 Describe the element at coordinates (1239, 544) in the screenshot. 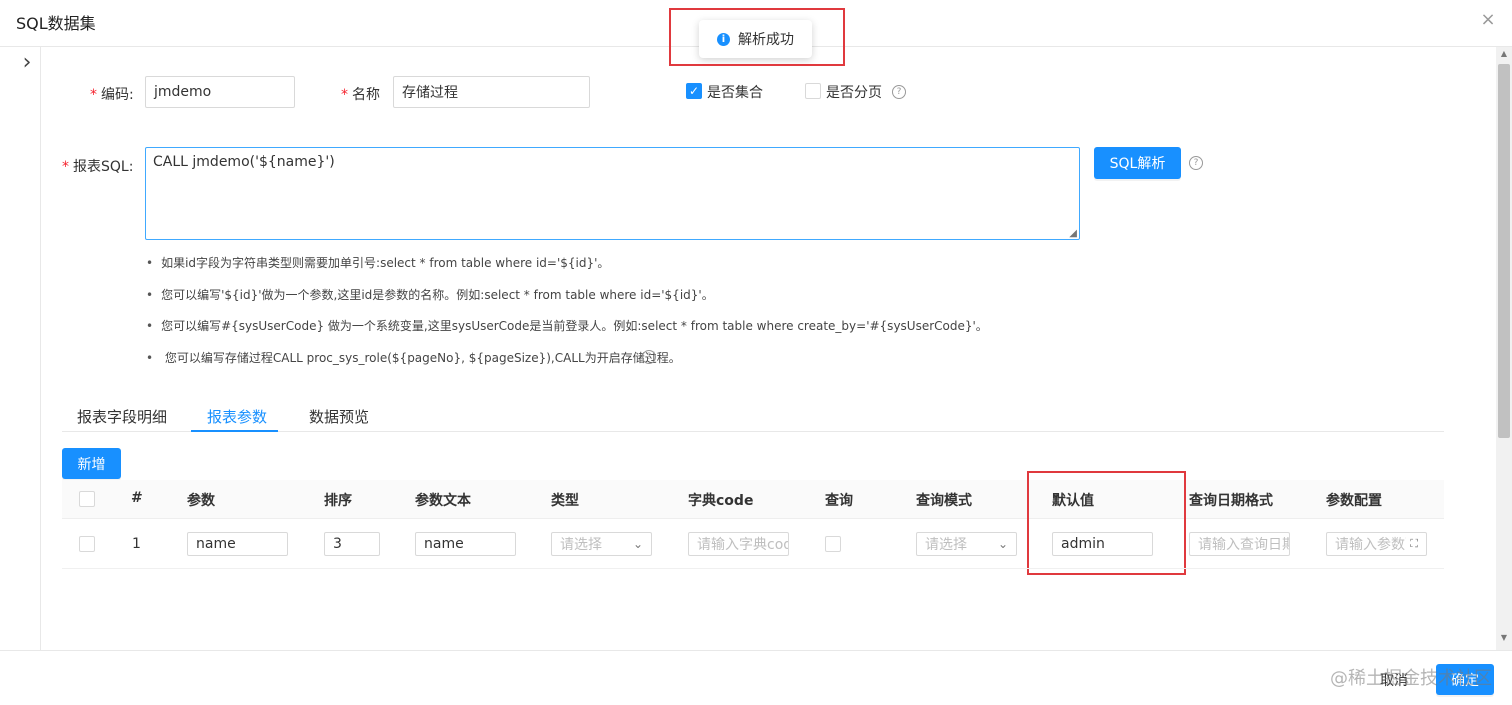

I see `date-format-input: 请输入查询日期格式` at that location.